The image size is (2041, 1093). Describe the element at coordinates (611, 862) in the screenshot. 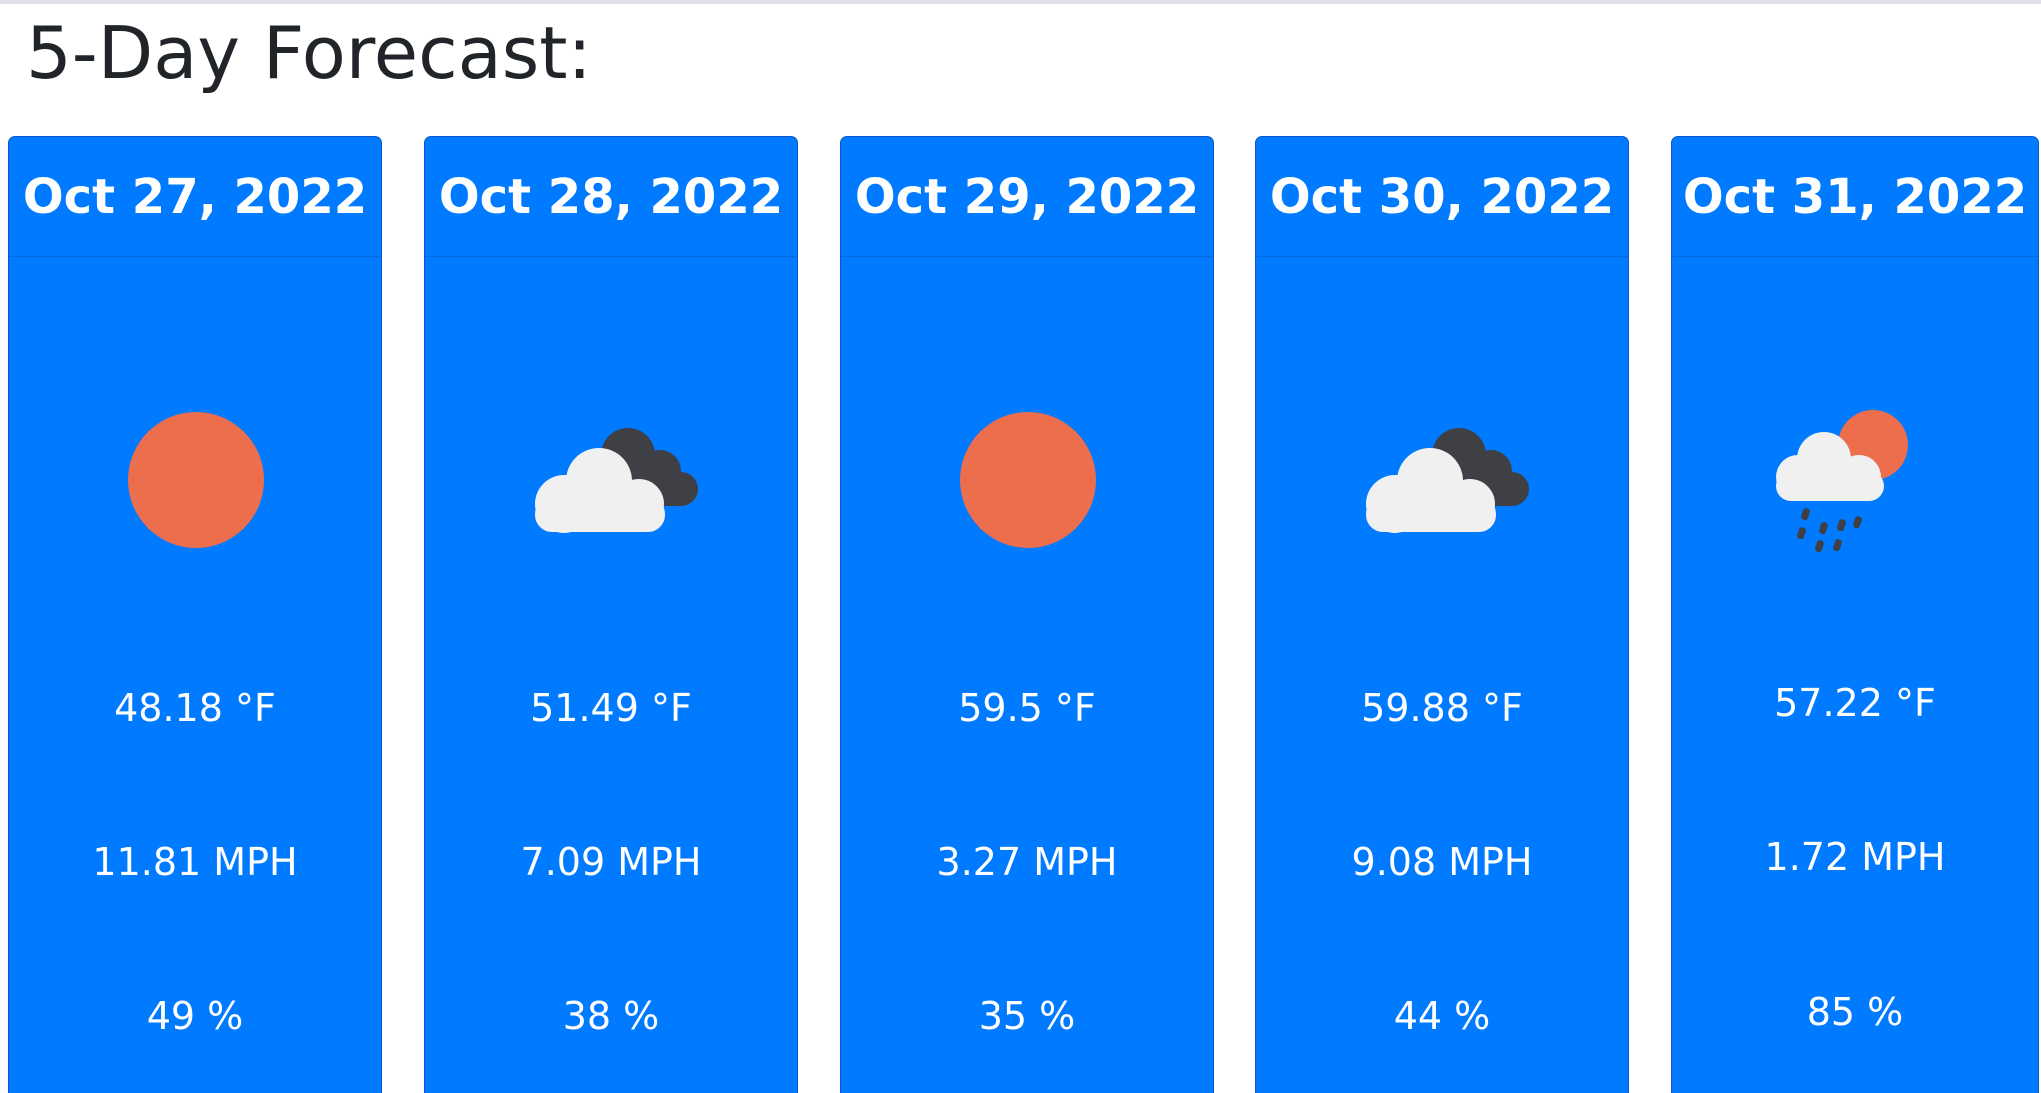

I see `forecast-wind-speed: 7.09 MPH` at that location.